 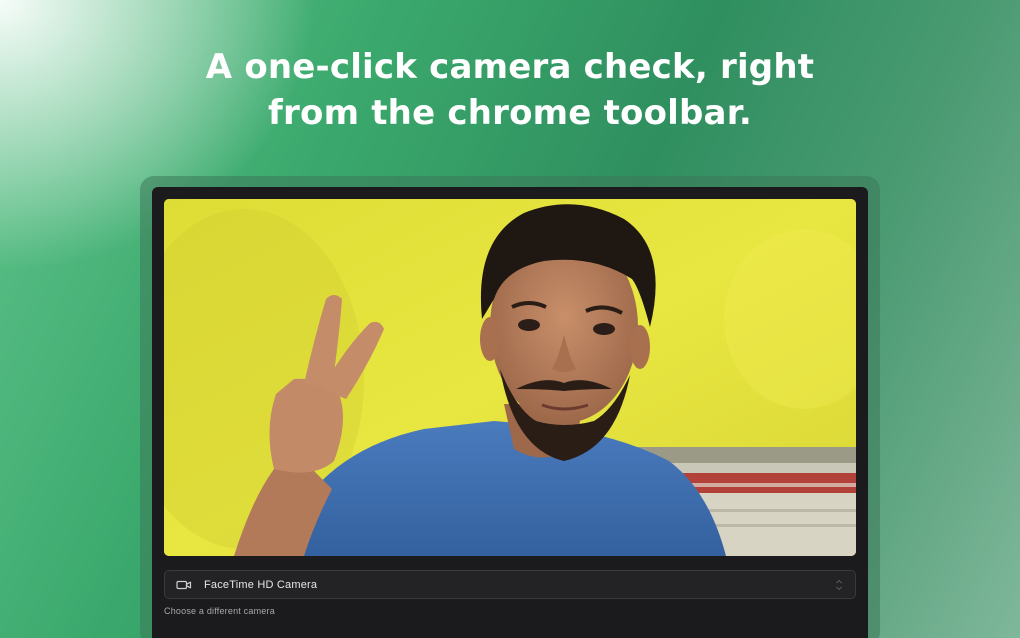 What do you see at coordinates (839, 585) in the screenshot?
I see `chevron-up-down-icon` at bounding box center [839, 585].